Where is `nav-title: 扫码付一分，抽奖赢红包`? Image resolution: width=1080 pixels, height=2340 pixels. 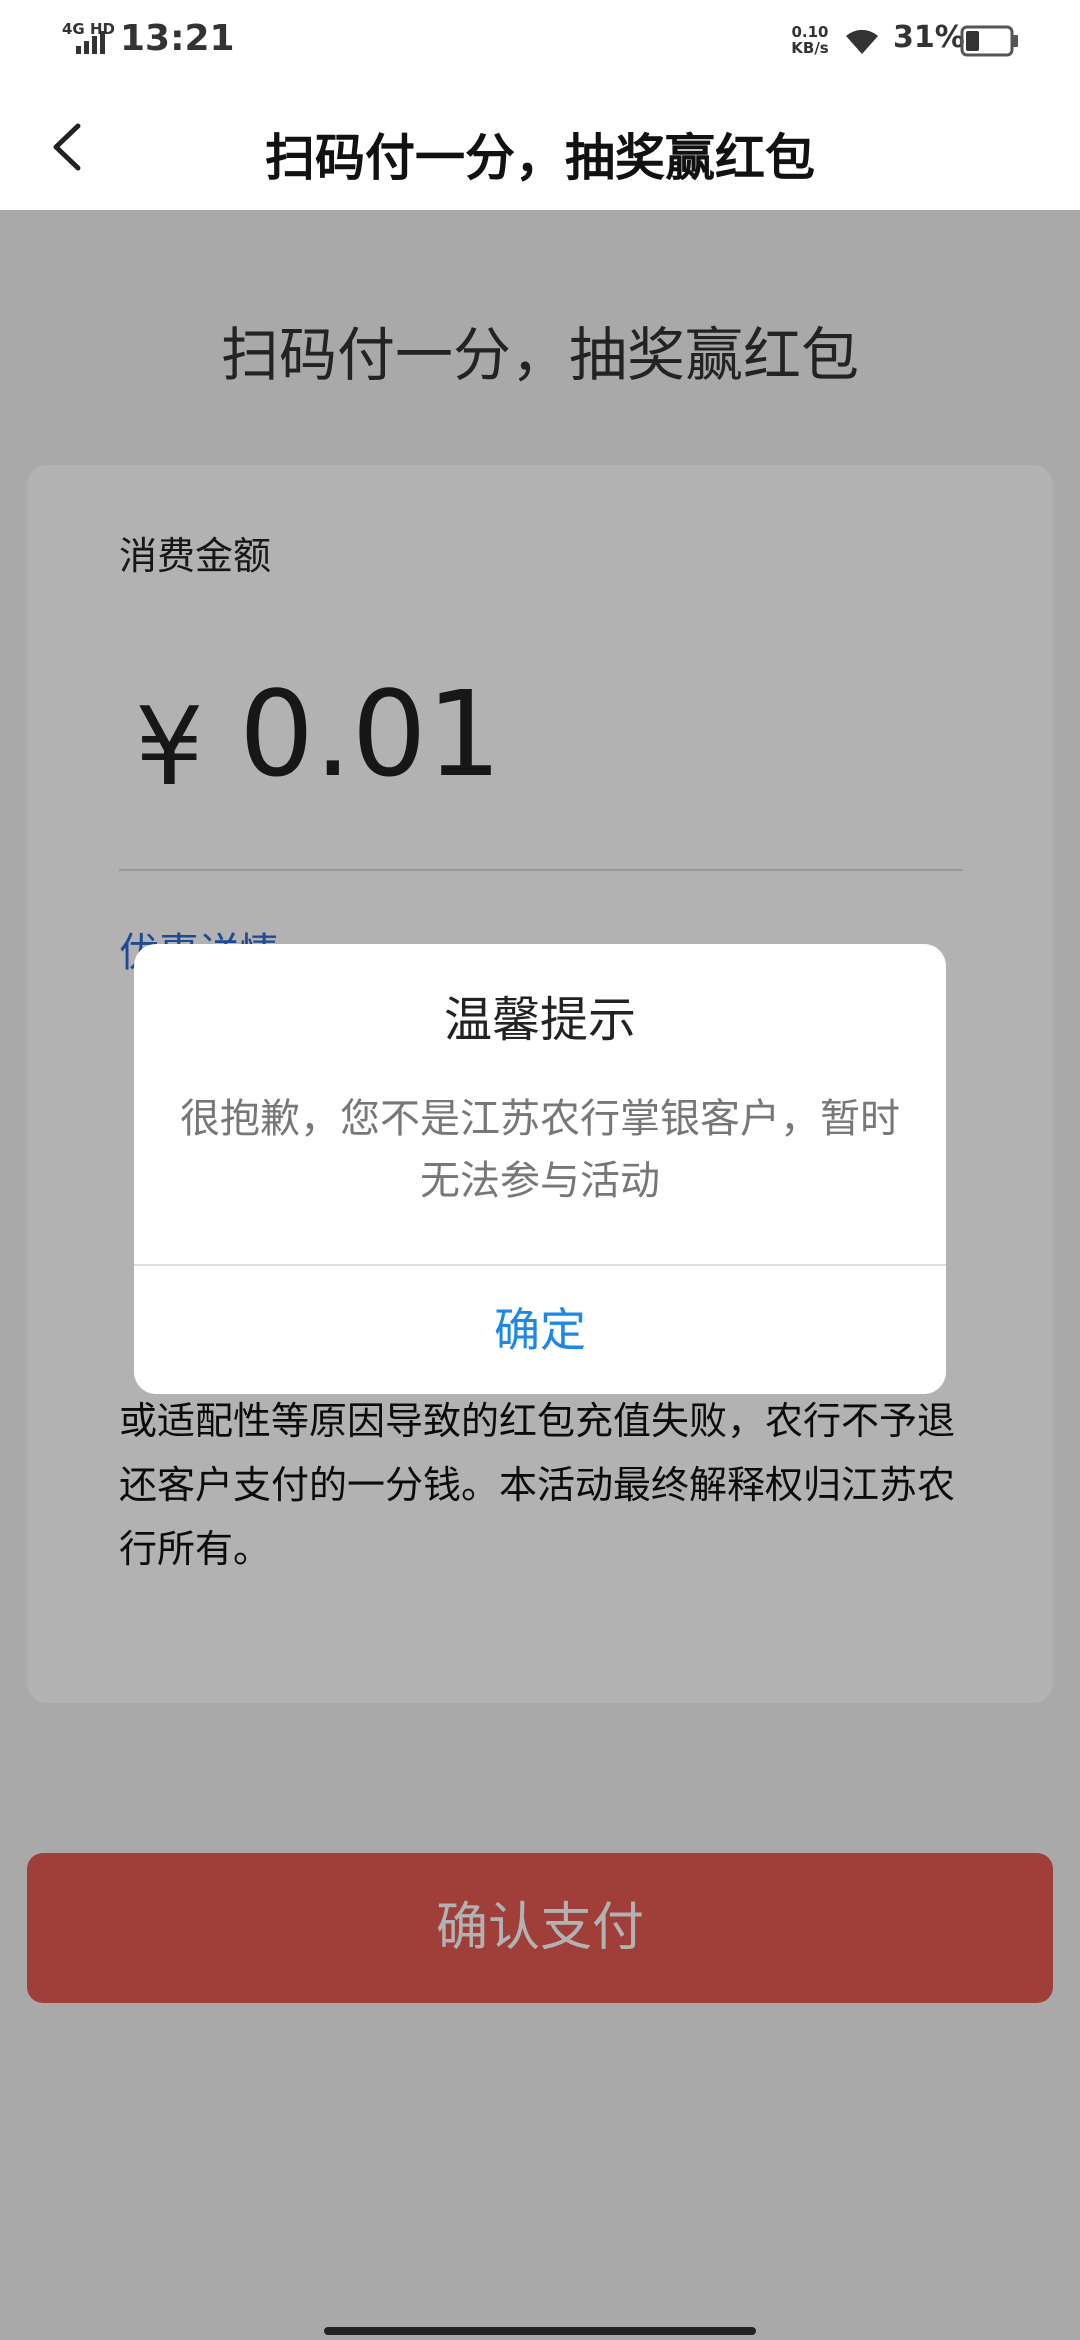
nav-title: 扫码付一分，抽奖赢红包 is located at coordinates (540, 158).